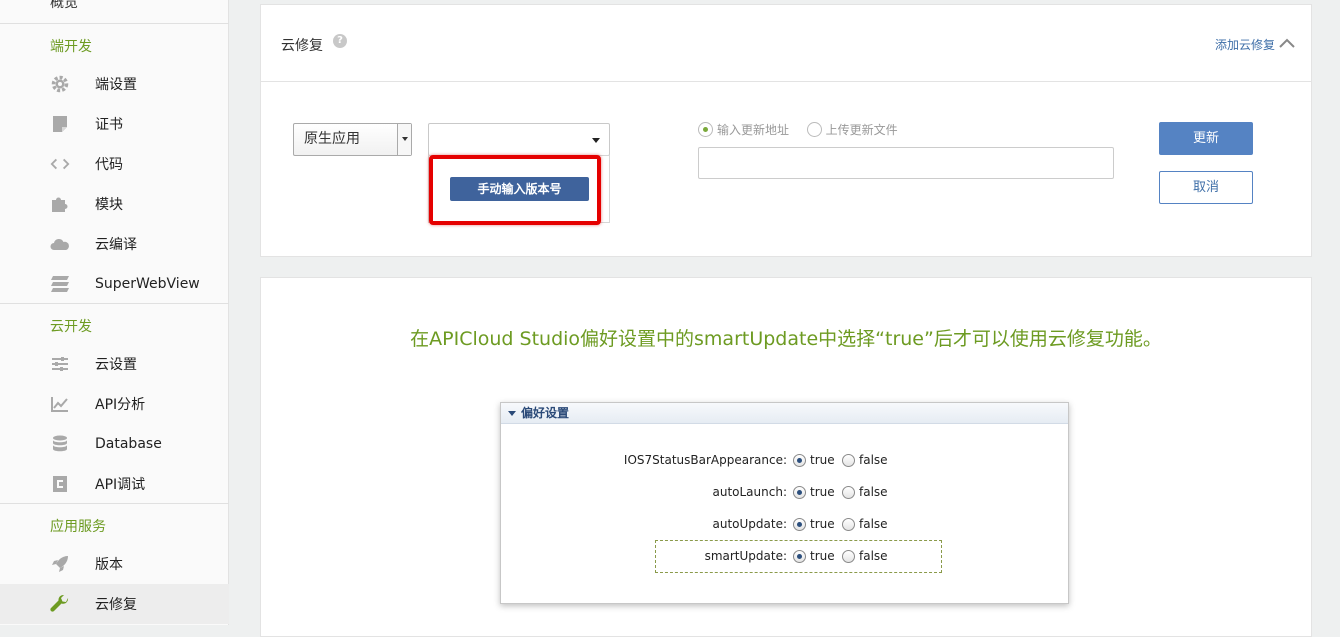 Image resolution: width=1340 pixels, height=637 pixels. Describe the element at coordinates (78, 527) in the screenshot. I see `sidebar-section-header: 应用服务` at that location.